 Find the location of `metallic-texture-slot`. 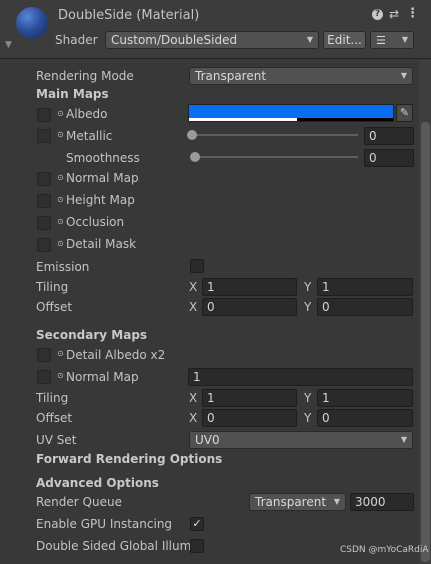

metallic-texture-slot is located at coordinates (44, 136).